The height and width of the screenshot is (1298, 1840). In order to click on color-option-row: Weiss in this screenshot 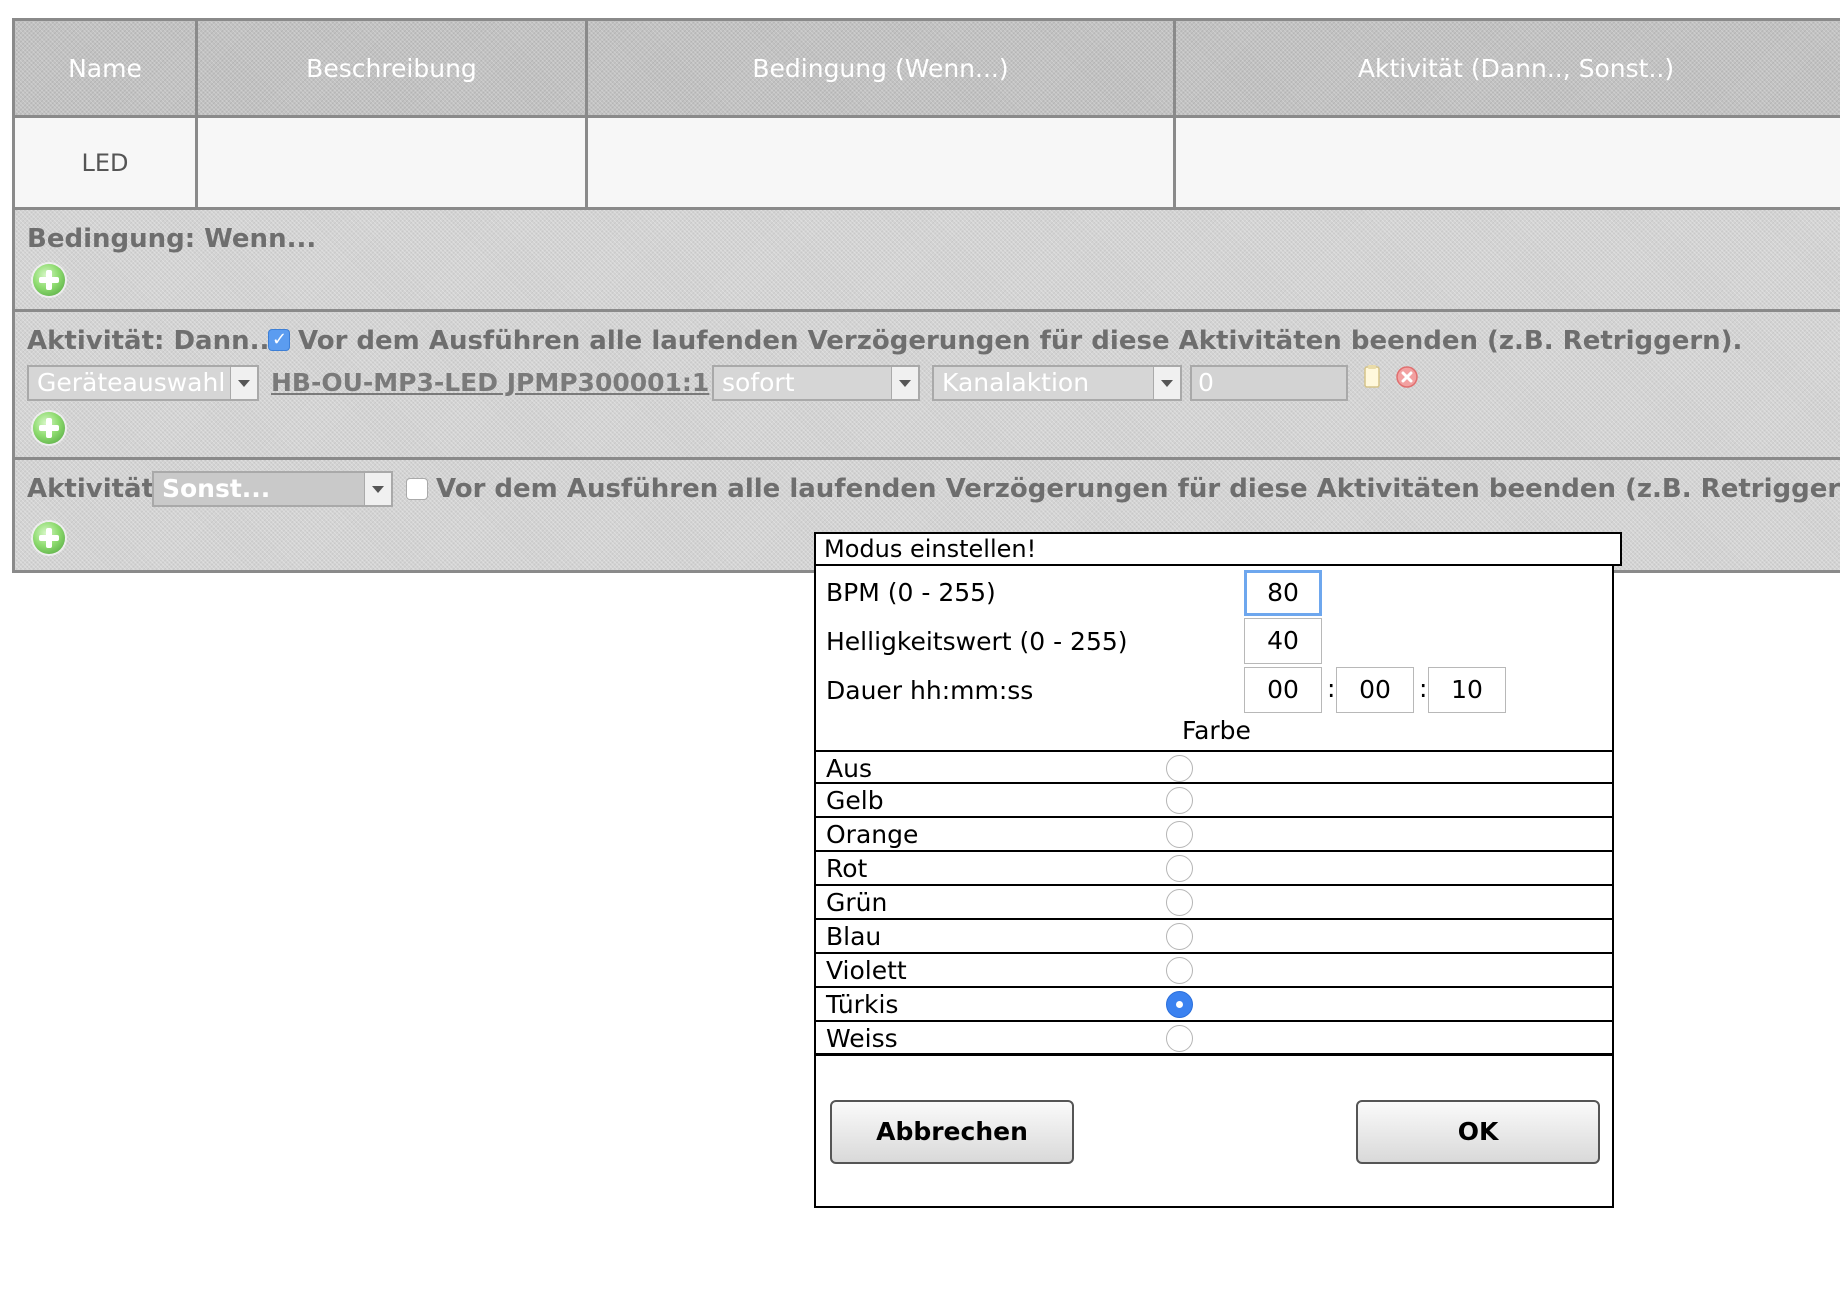, I will do `click(1214, 1039)`.